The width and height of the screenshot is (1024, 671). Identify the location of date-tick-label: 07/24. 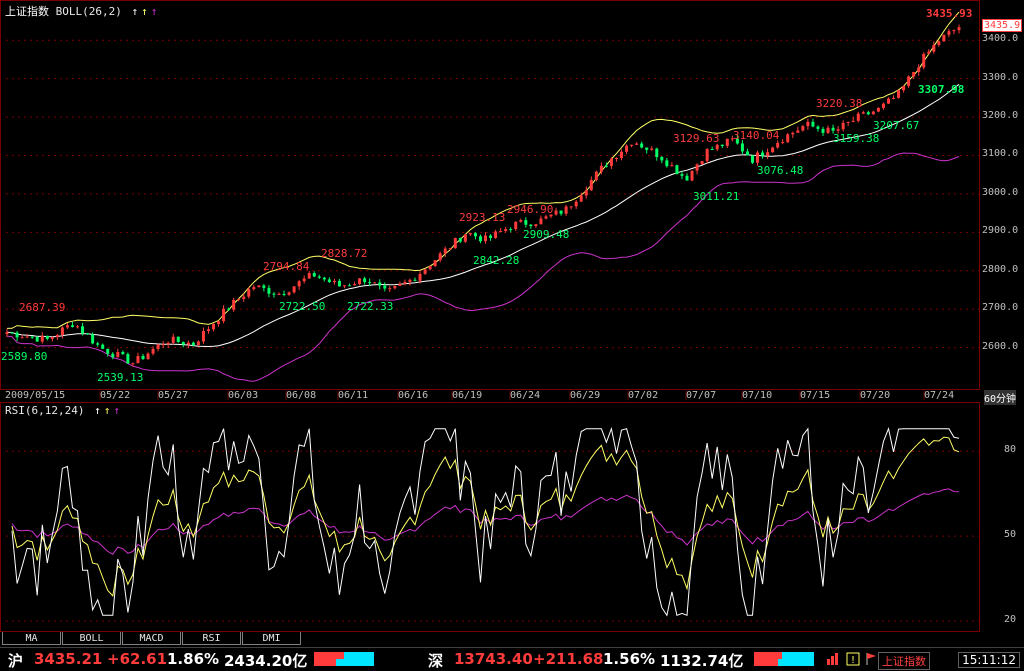
(939, 395).